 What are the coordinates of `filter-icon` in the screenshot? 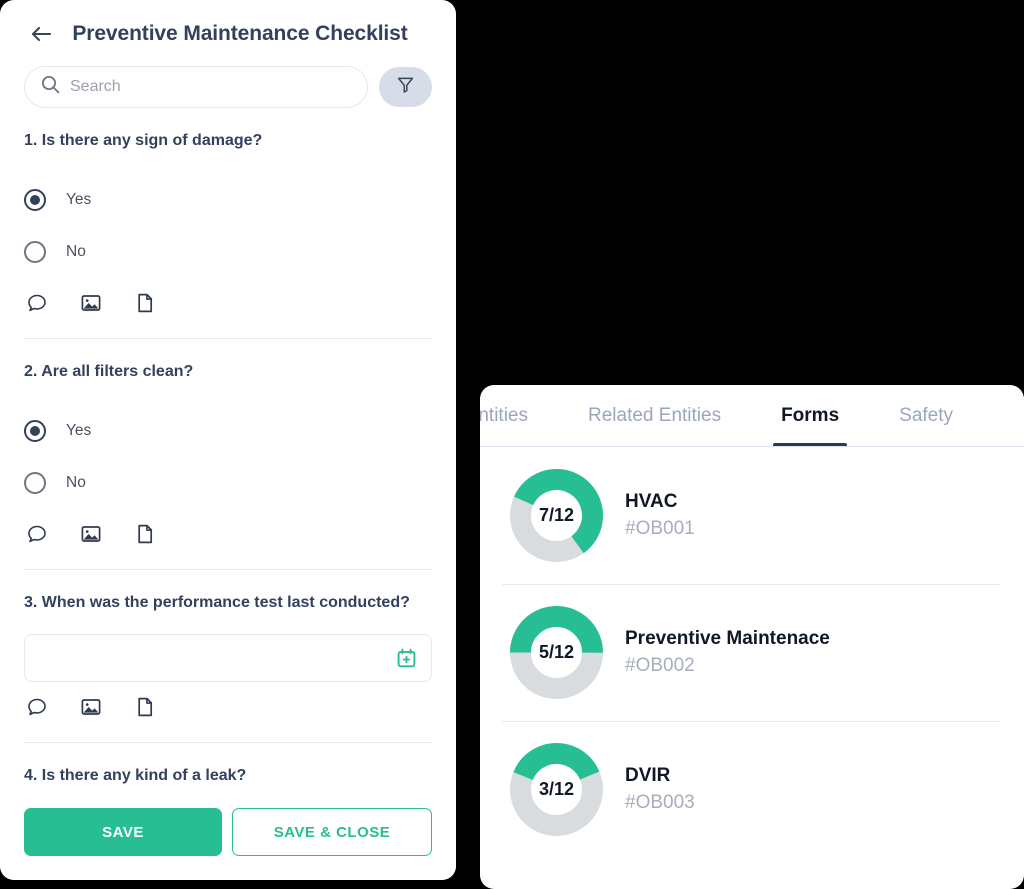 It's located at (405, 87).